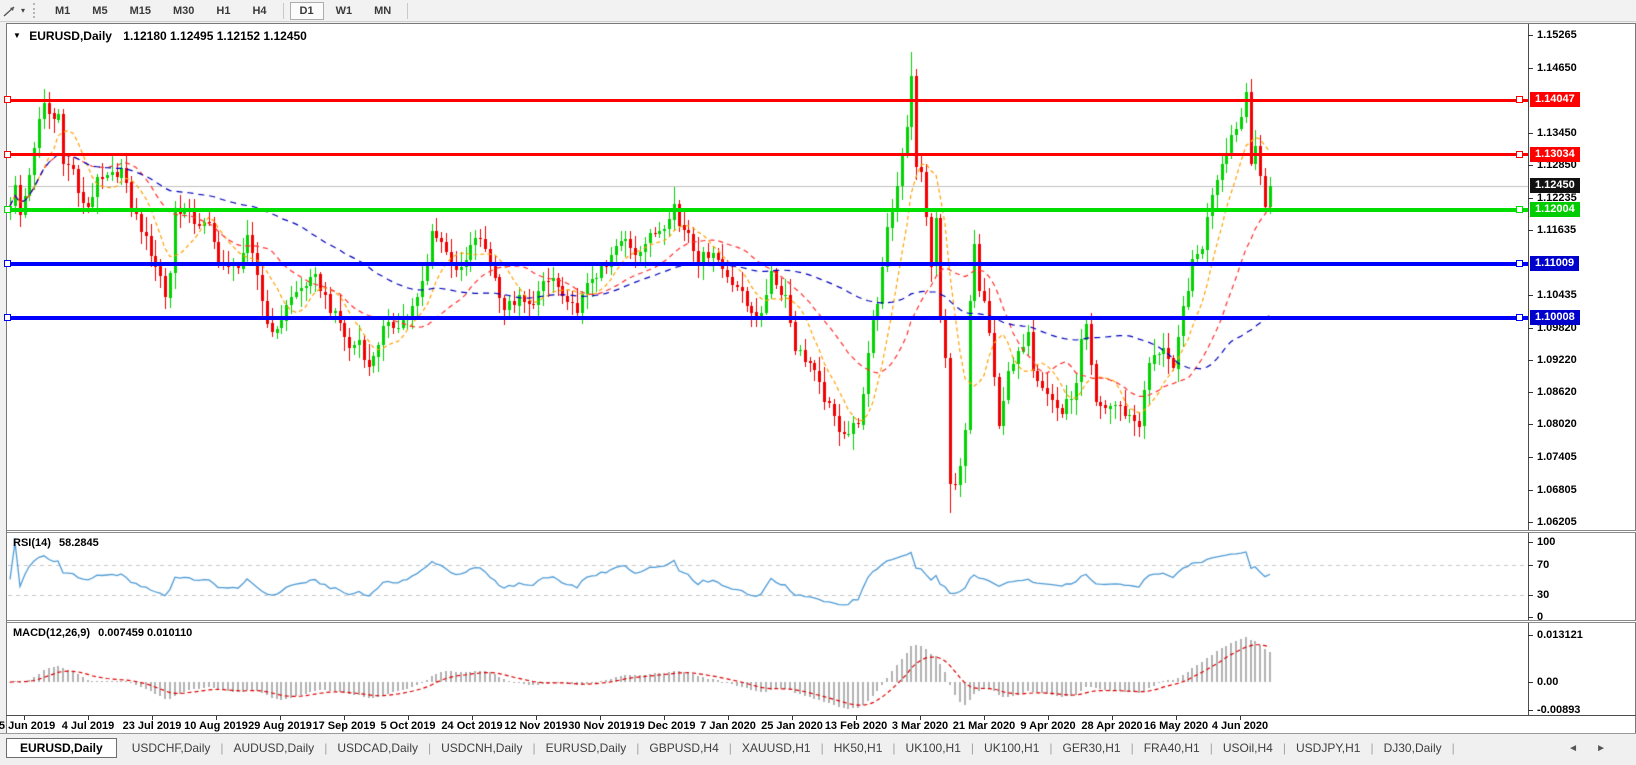  I want to click on toolbar: ▾ M1 M5 M15 M30 H1 H4 D1 W1 MN, so click(818, 11).